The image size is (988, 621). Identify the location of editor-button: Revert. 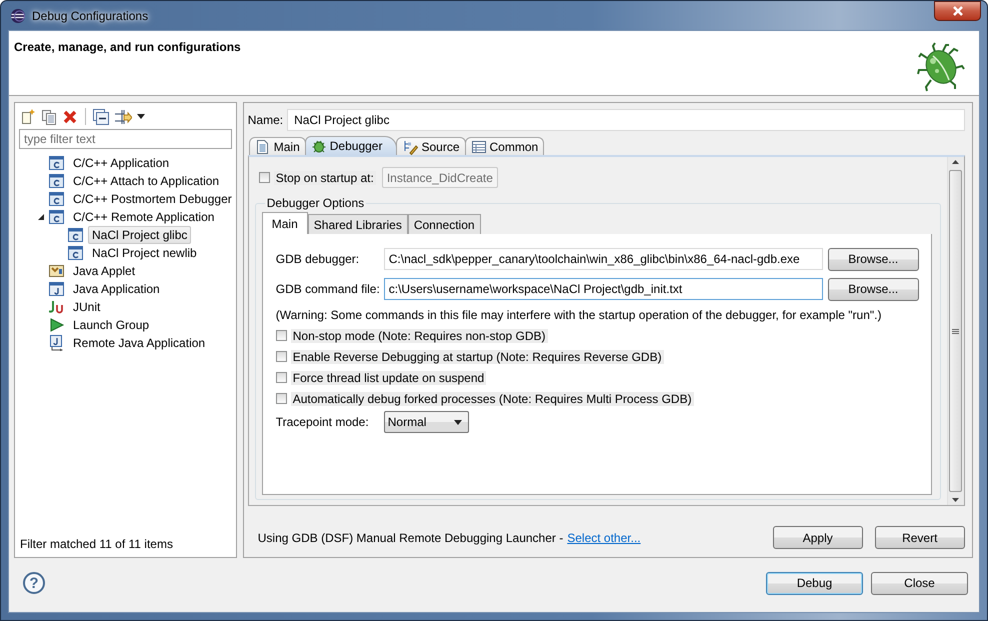
(919, 537).